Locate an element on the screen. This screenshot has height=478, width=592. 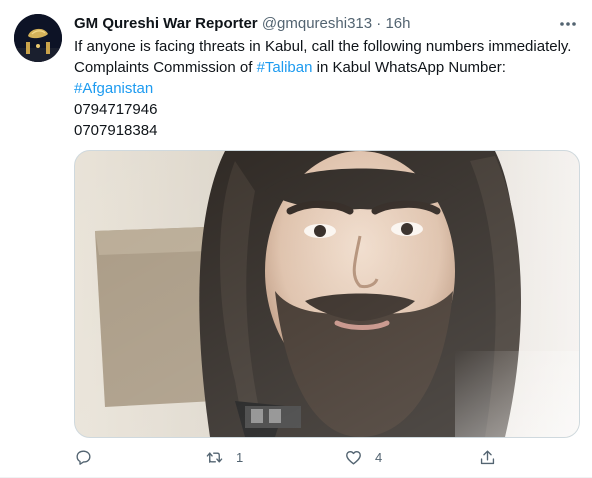
author-handle: @gmqureshi313 is located at coordinates (317, 23).